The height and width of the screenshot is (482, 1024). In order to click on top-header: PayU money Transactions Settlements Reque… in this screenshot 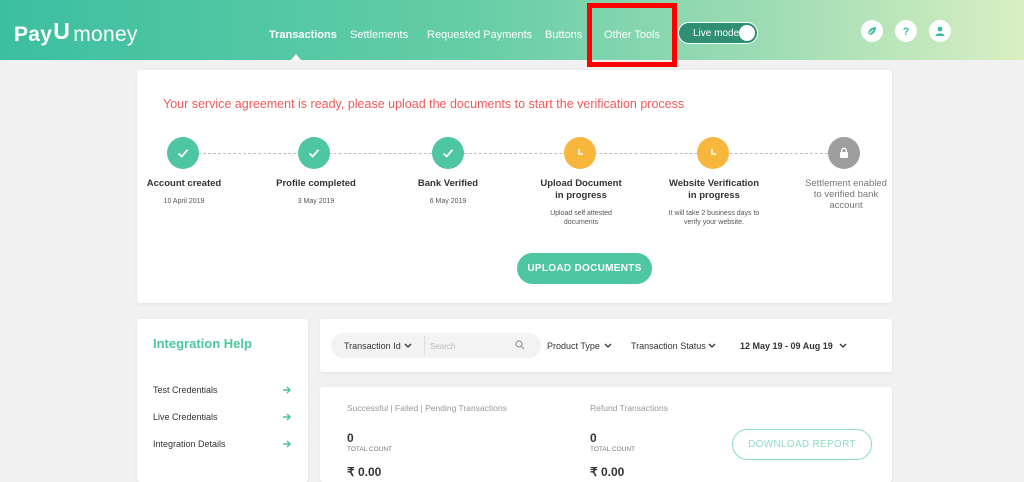, I will do `click(512, 30)`.